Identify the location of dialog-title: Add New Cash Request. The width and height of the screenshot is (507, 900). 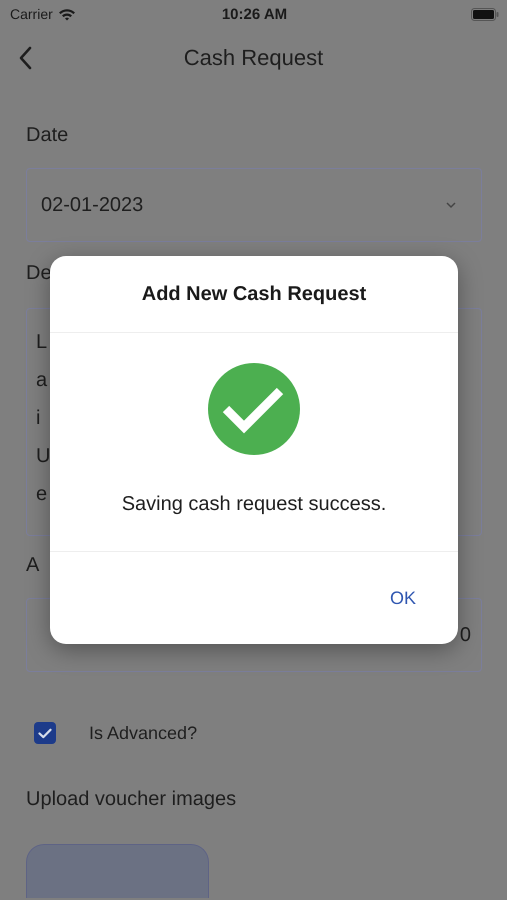
(254, 294).